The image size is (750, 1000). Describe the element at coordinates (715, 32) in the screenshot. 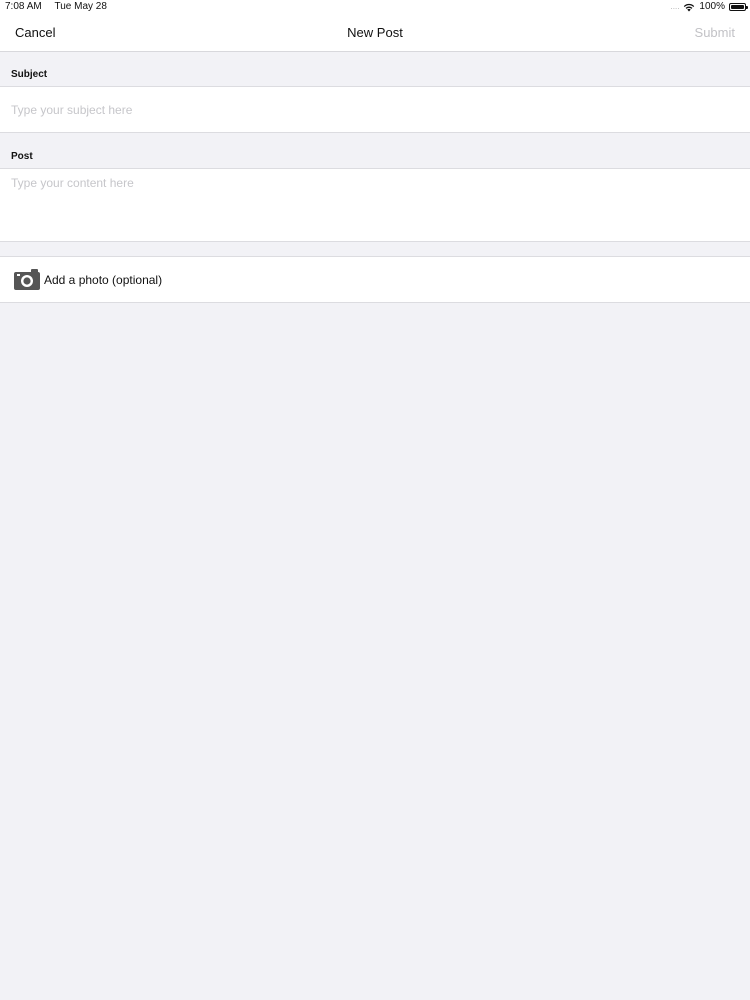

I see `submit-button: Submit` at that location.